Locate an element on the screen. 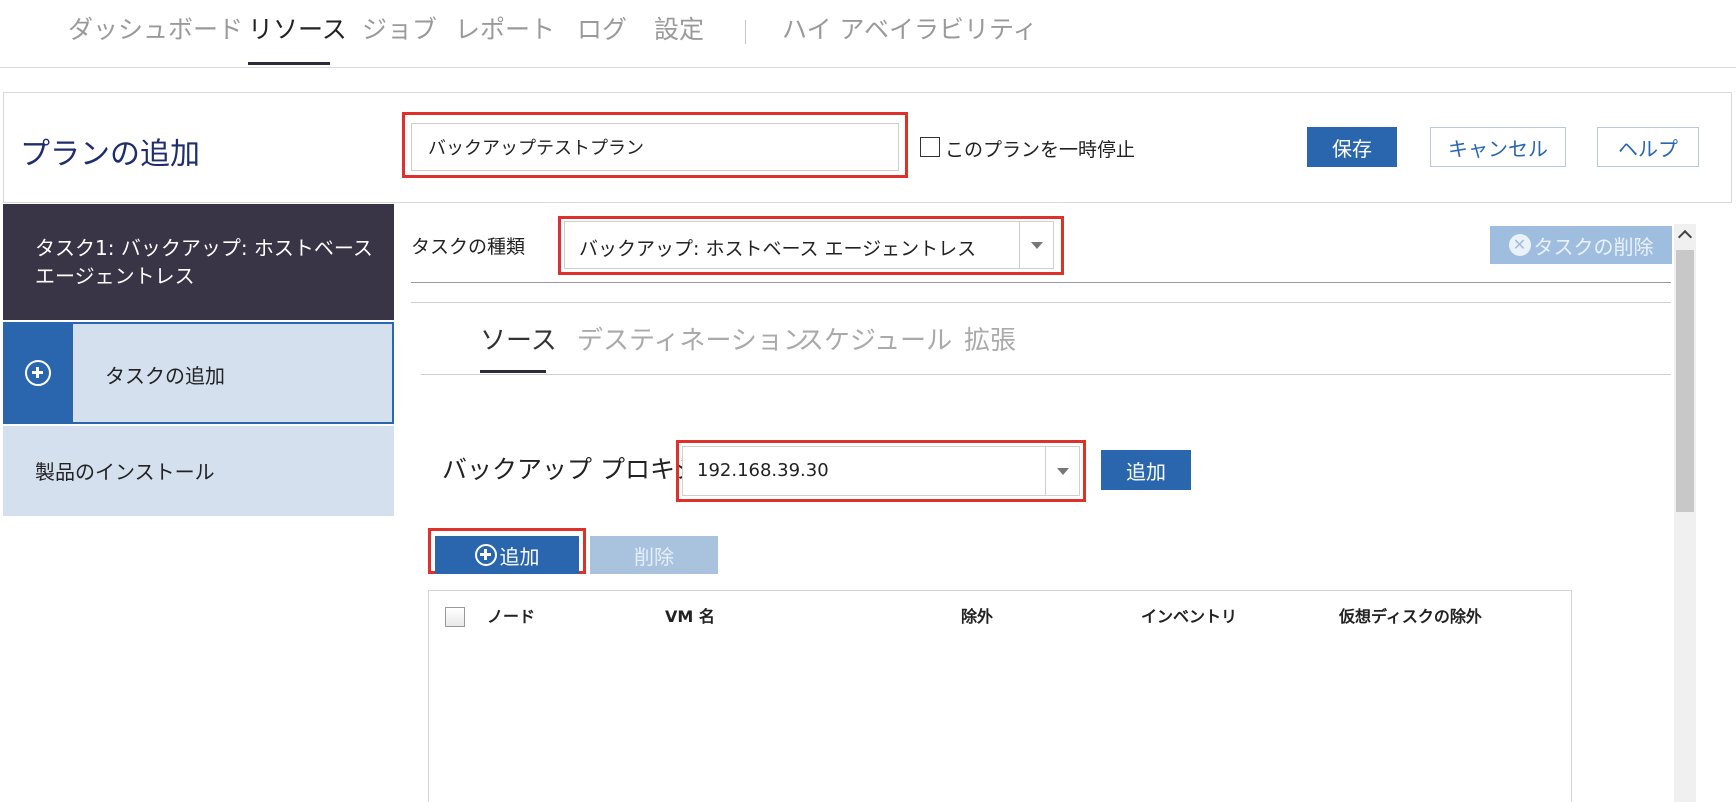 The height and width of the screenshot is (802, 1736). add-task-band is located at coordinates (39, 373).